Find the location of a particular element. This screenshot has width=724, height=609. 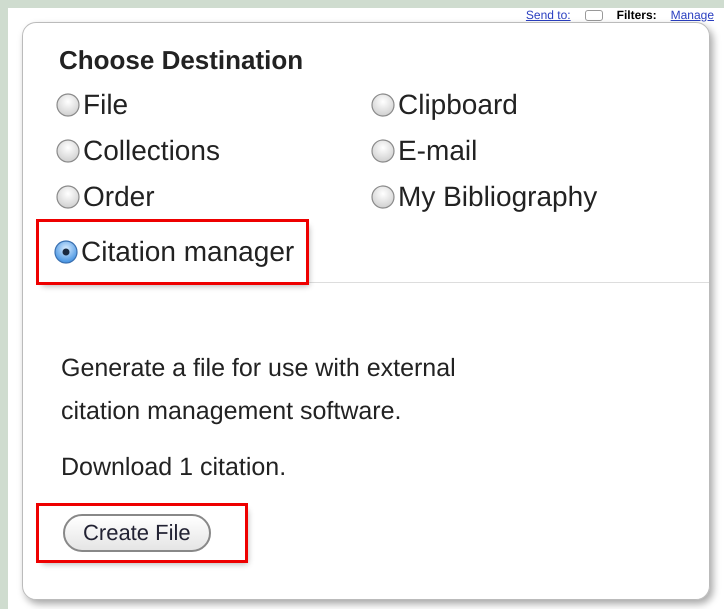

citation-count-text: Download 1 citation. is located at coordinates (174, 467).